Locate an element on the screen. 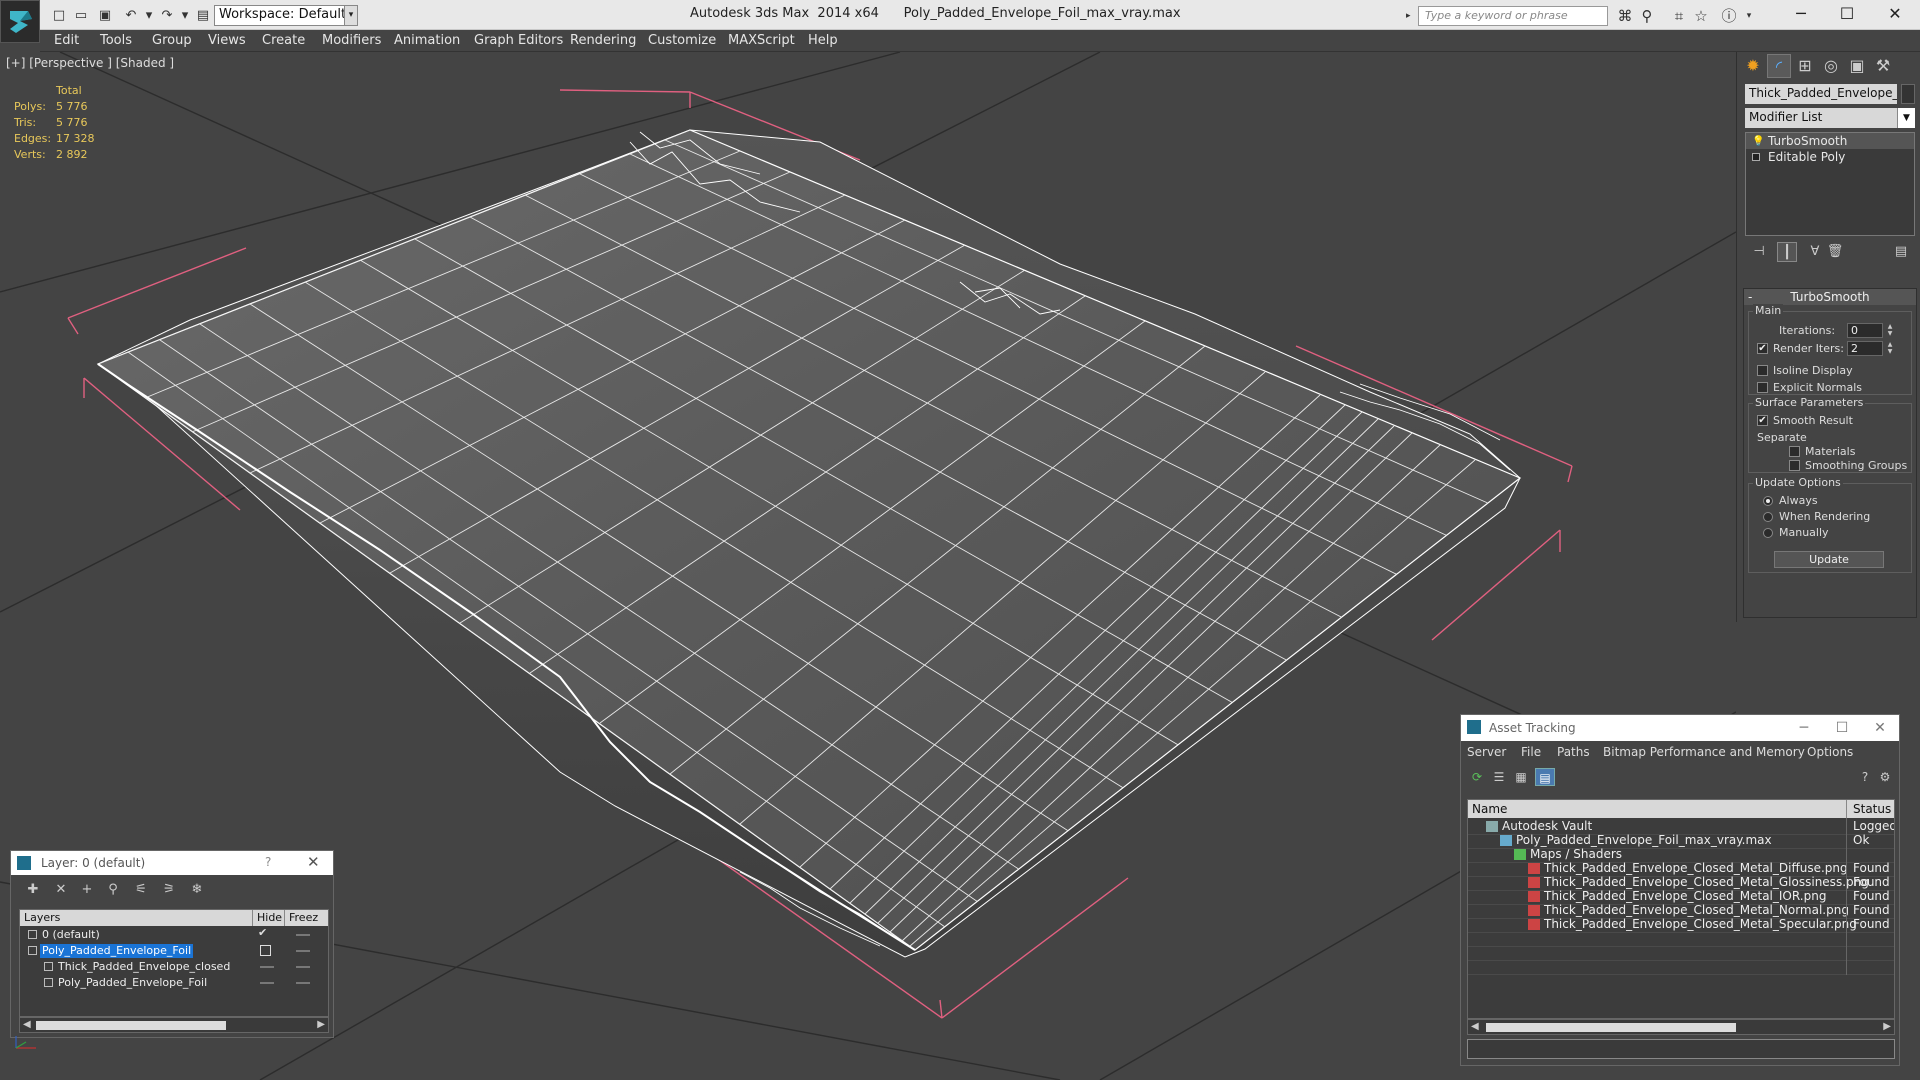  communication-center-icon: ⌗ is located at coordinates (1679, 16).